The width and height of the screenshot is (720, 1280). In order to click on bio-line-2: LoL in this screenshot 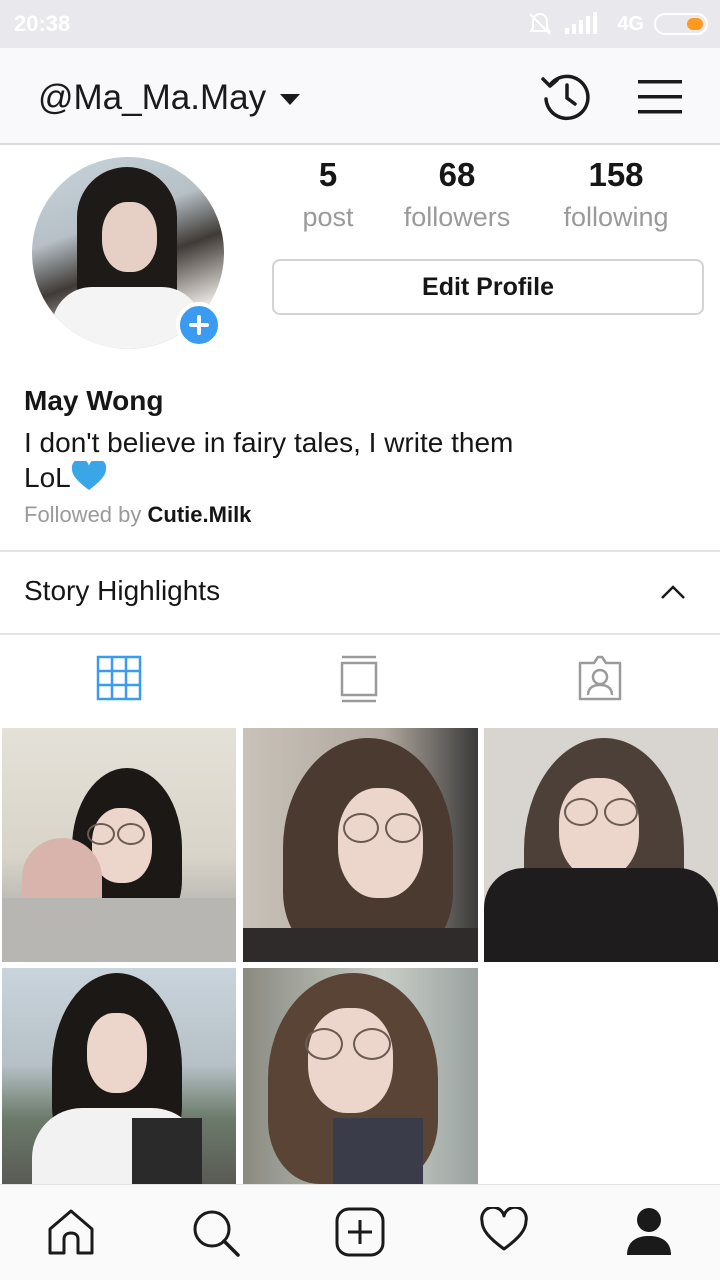, I will do `click(47, 477)`.